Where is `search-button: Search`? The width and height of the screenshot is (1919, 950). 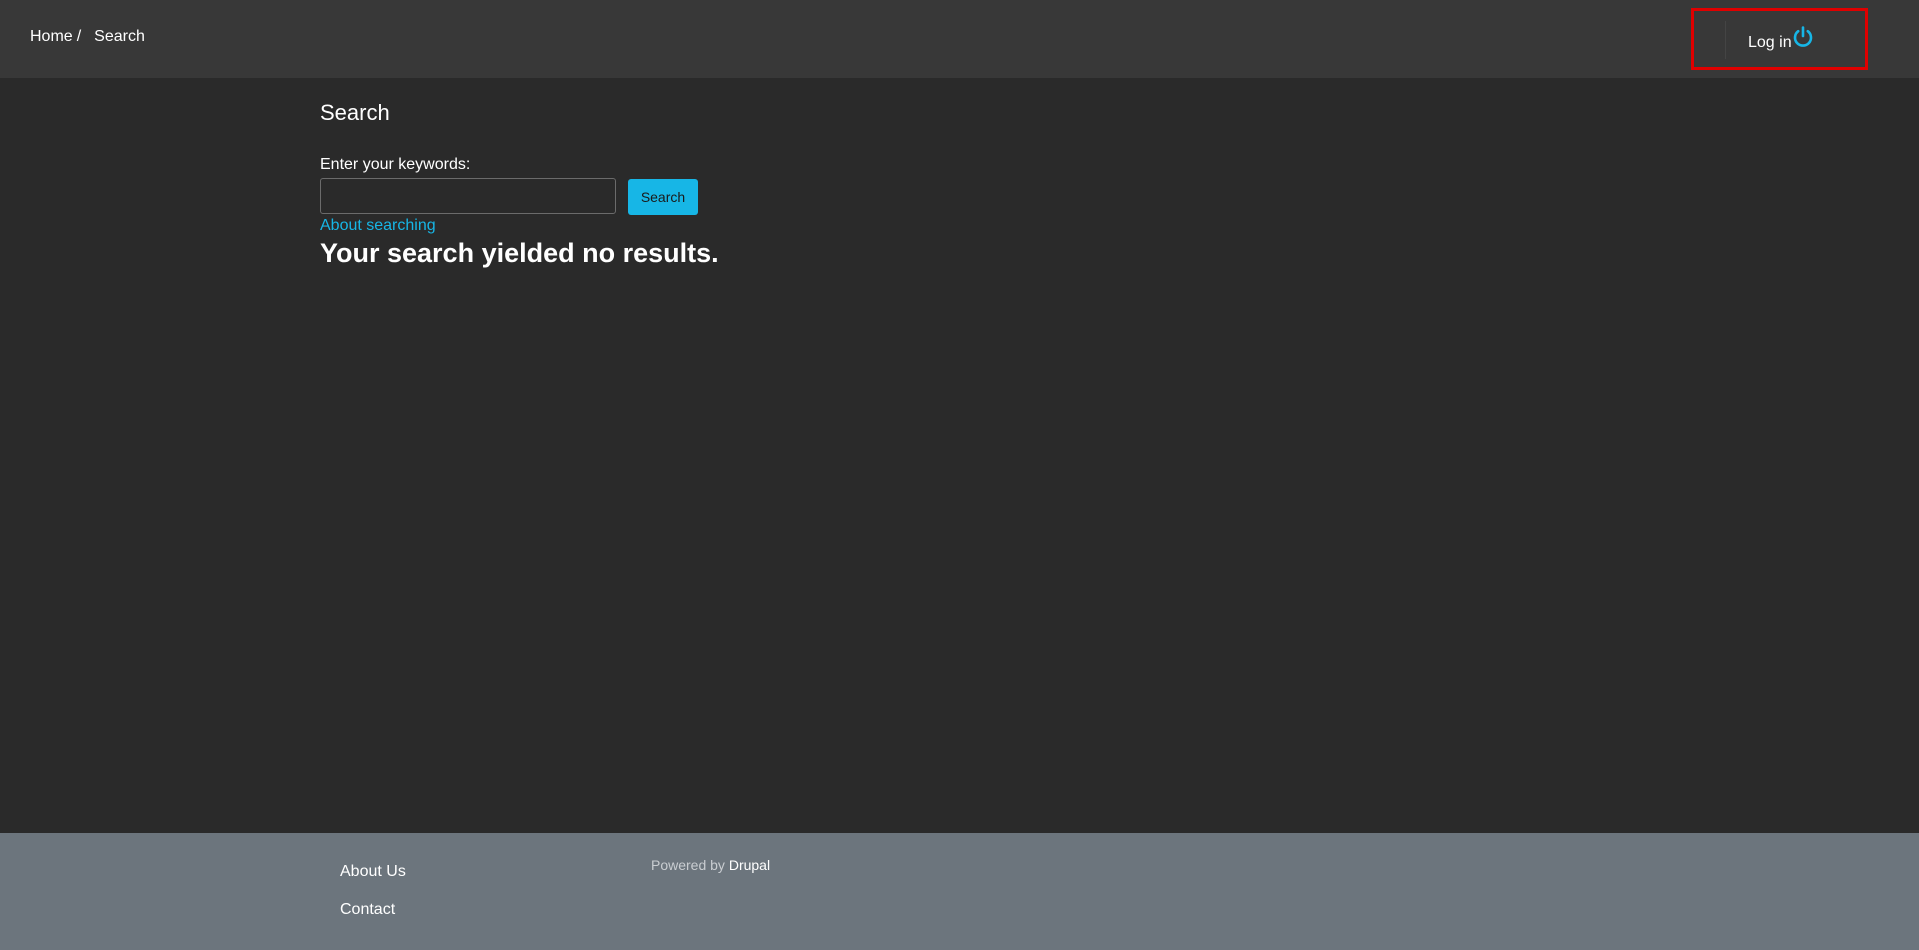 search-button: Search is located at coordinates (663, 197).